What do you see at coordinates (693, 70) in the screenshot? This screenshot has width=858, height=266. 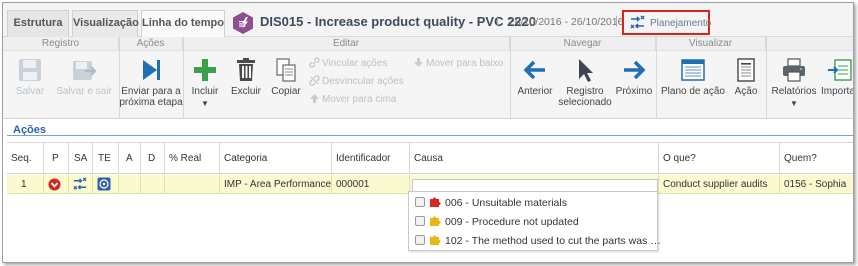 I see `action-plan-icon` at bounding box center [693, 70].